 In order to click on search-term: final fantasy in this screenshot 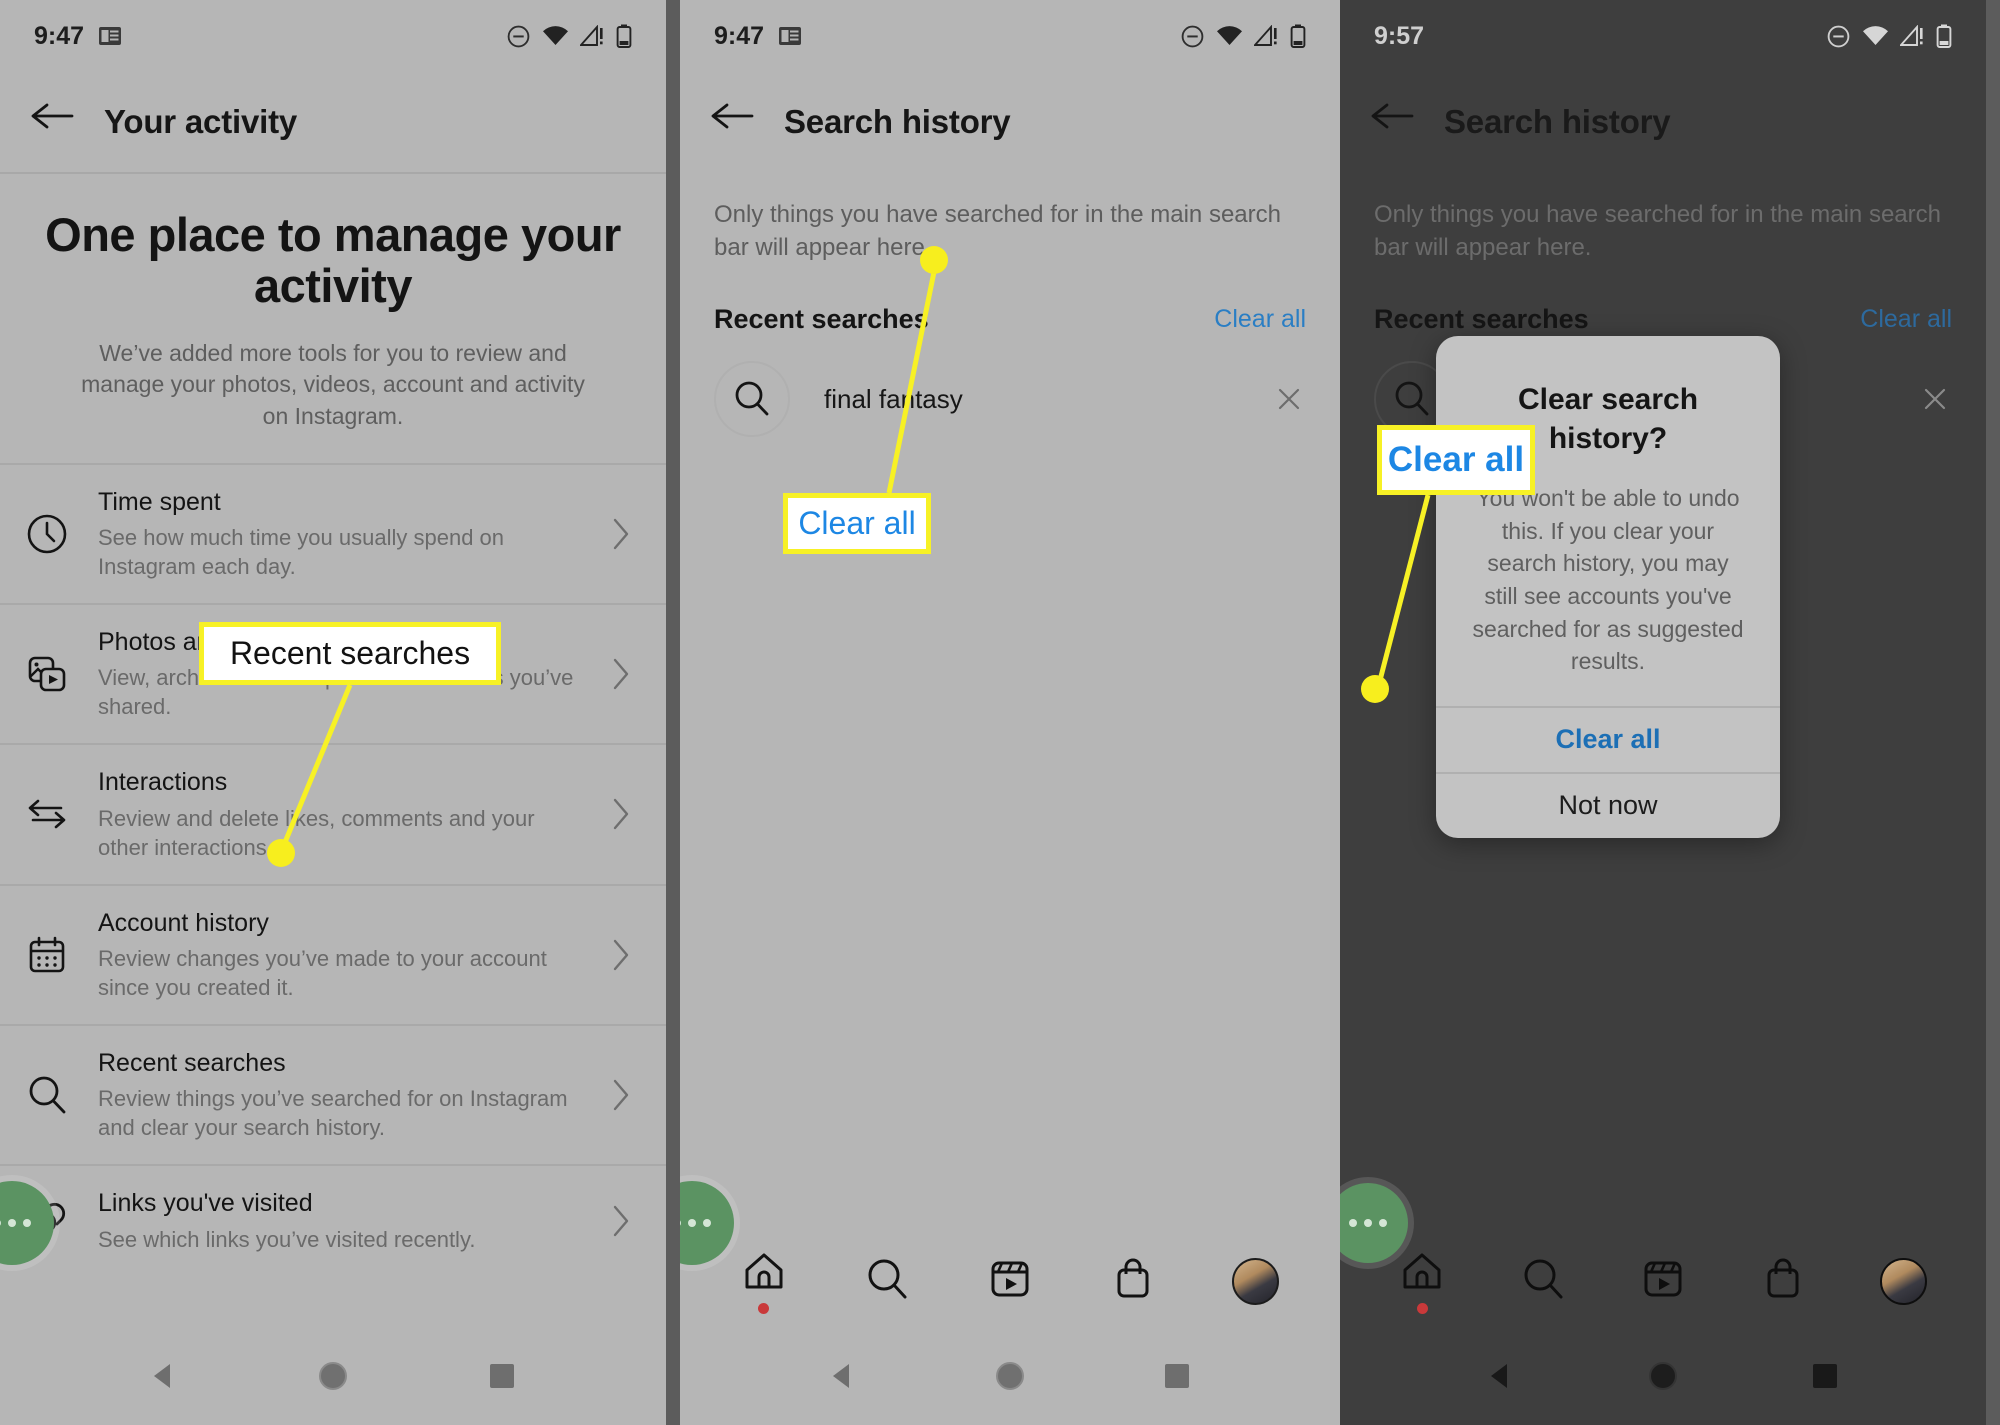, I will do `click(893, 398)`.